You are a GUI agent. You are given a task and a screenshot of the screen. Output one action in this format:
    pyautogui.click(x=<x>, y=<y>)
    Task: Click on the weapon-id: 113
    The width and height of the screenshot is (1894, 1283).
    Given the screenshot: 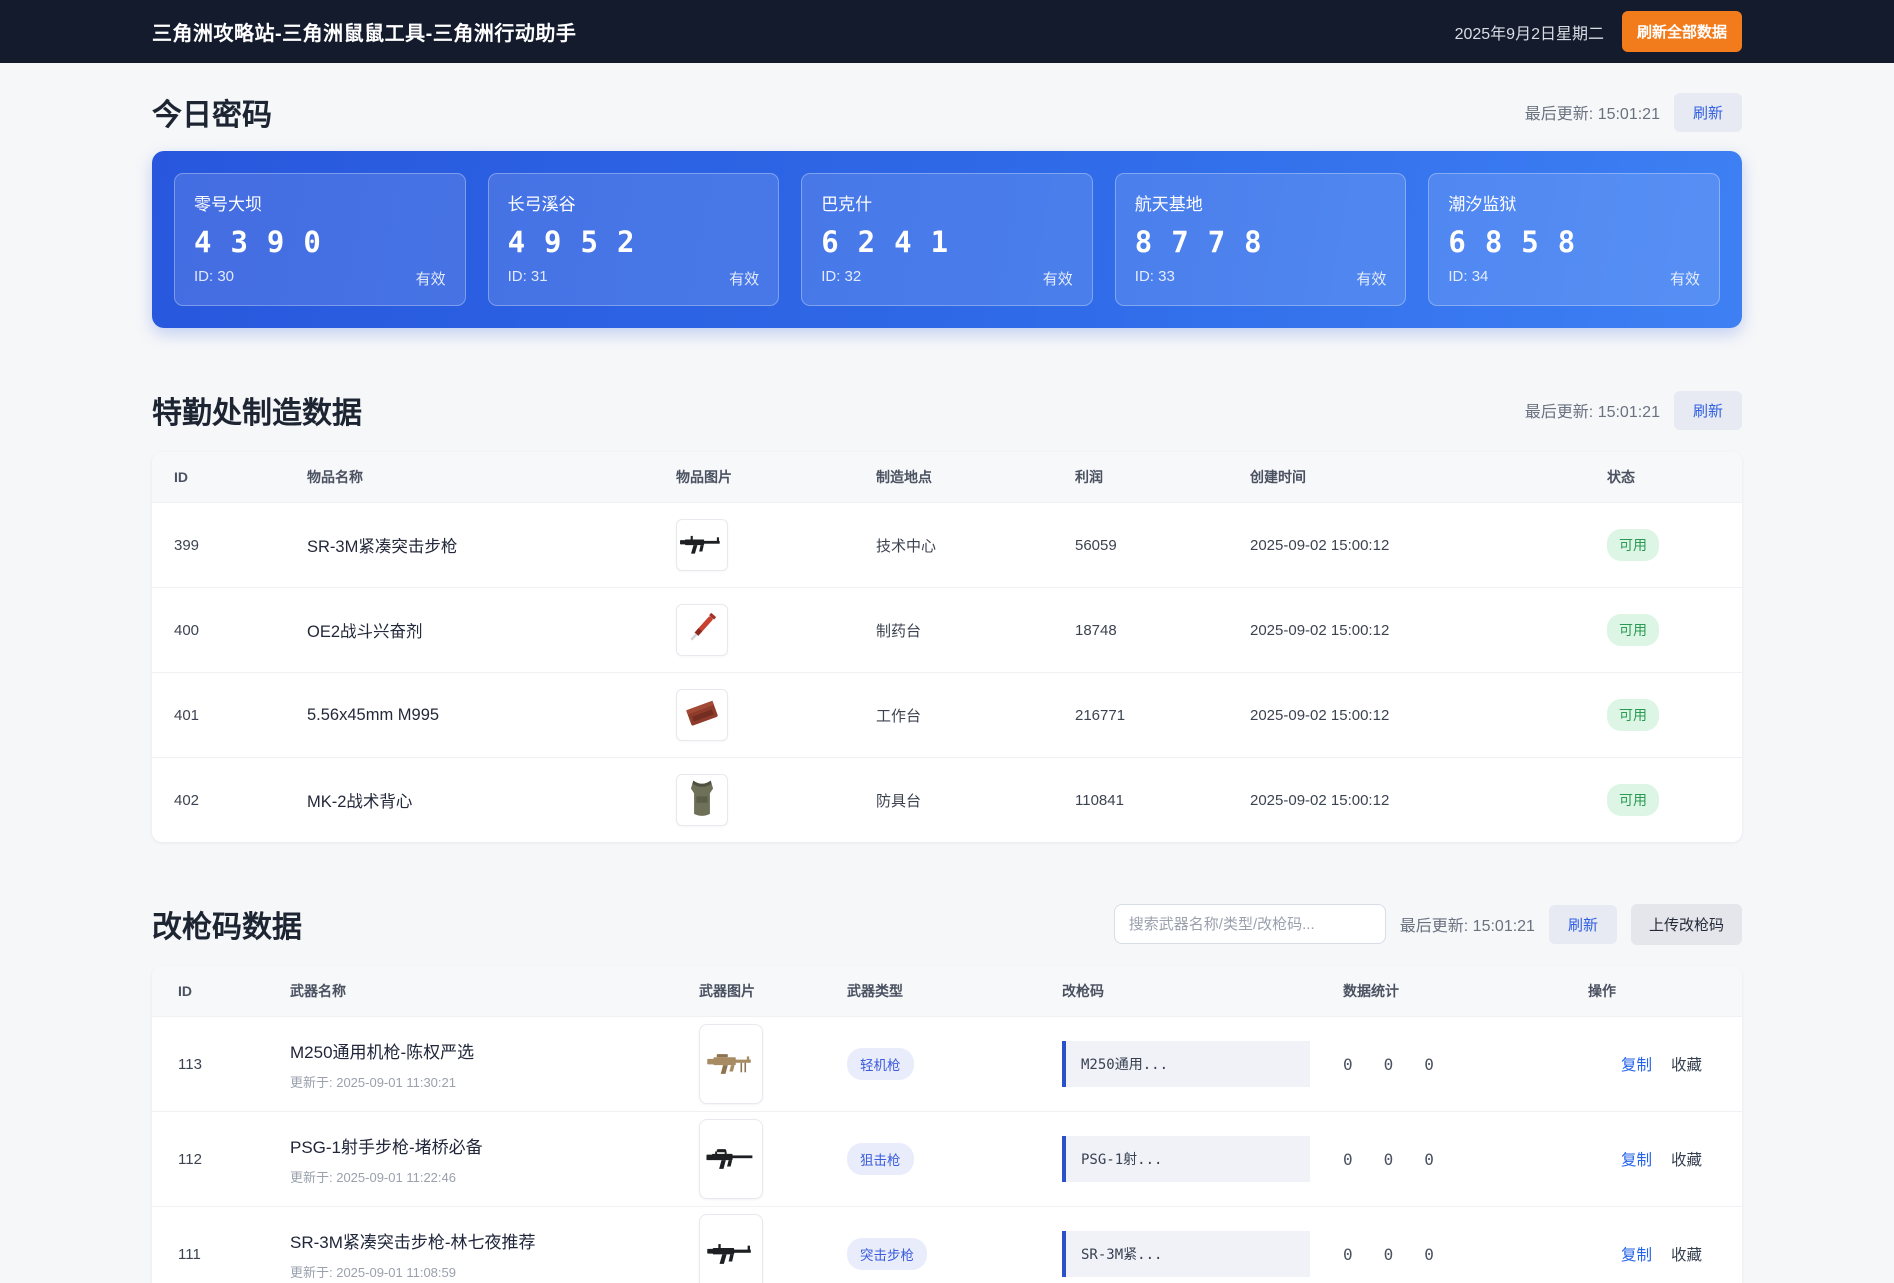 What is the action you would take?
    pyautogui.click(x=190, y=1064)
    